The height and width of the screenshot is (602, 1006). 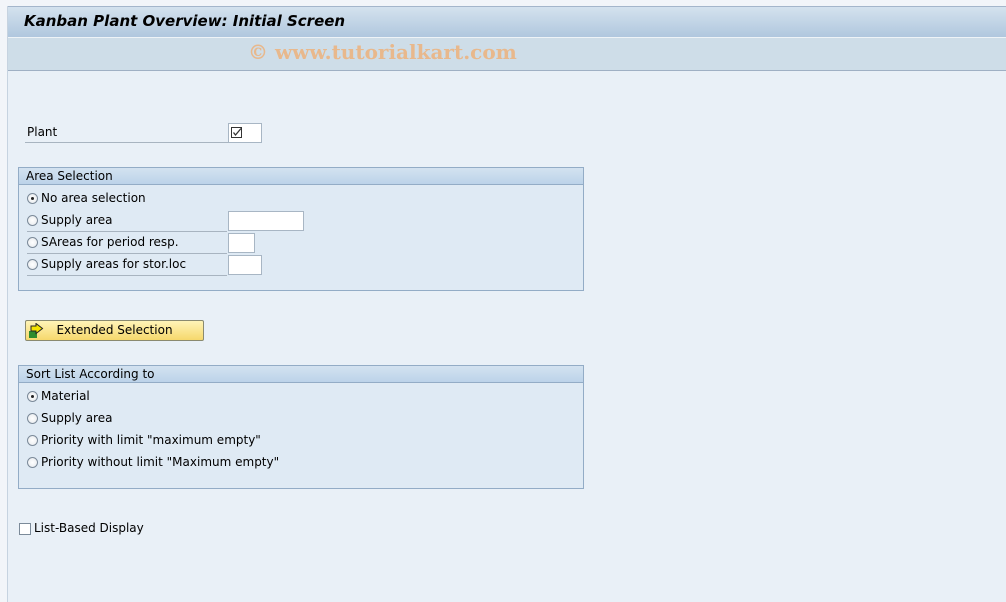 I want to click on radio-no-area-selection: No area selection, so click(x=127, y=198).